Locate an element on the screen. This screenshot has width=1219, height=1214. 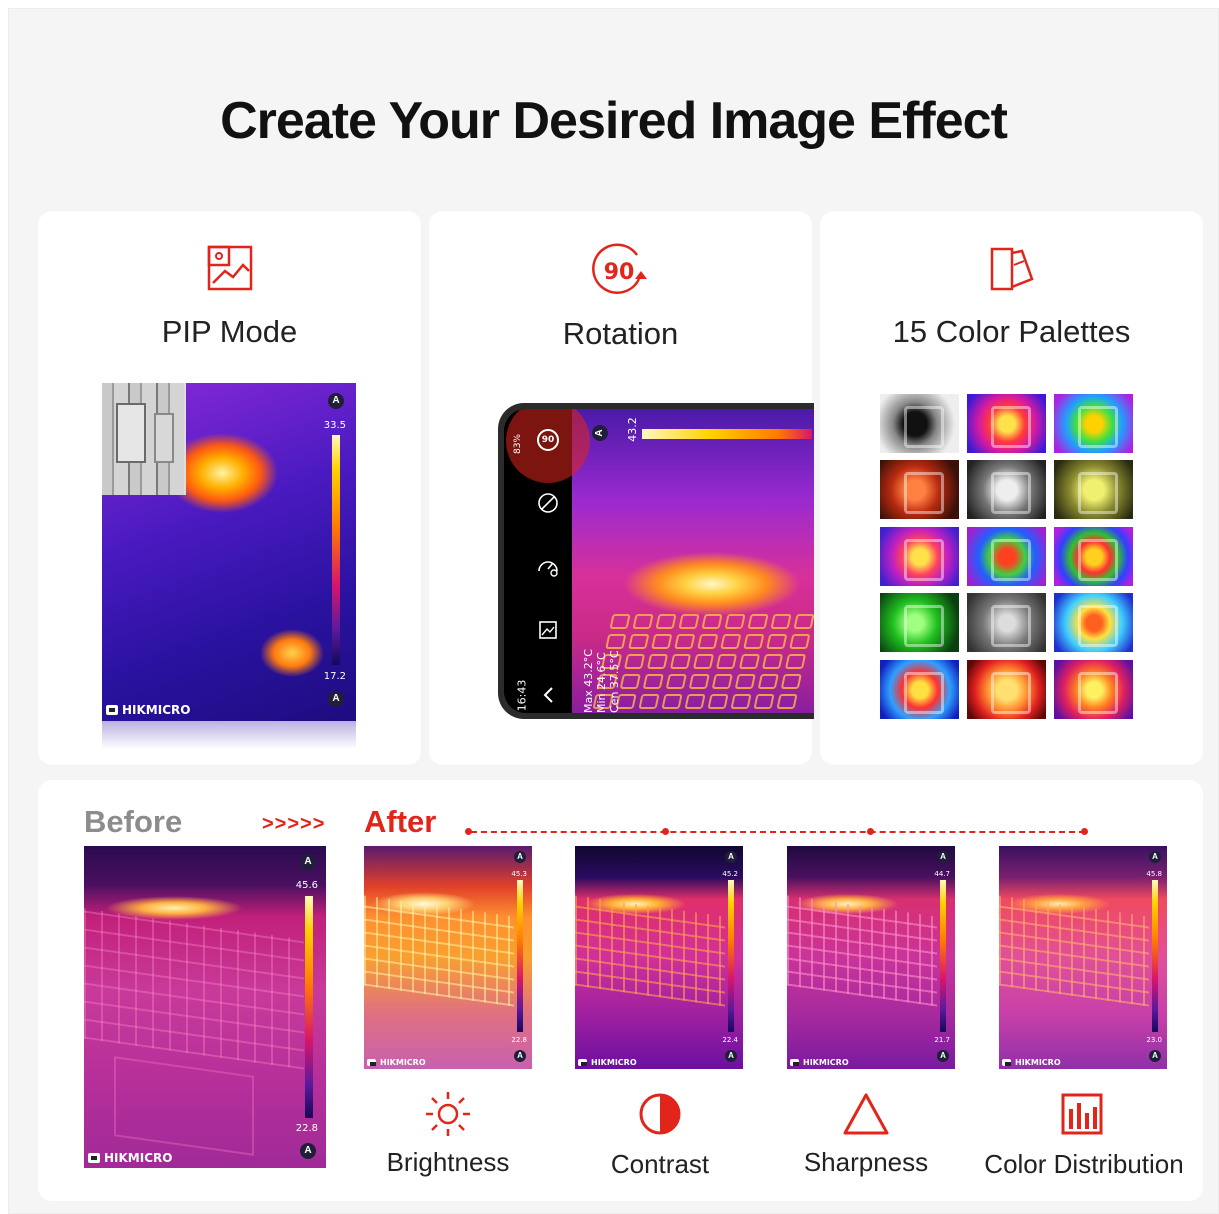
contrast-thermal-image: A 45.2 22.4 A HIKMICRO is located at coordinates (659, 957).